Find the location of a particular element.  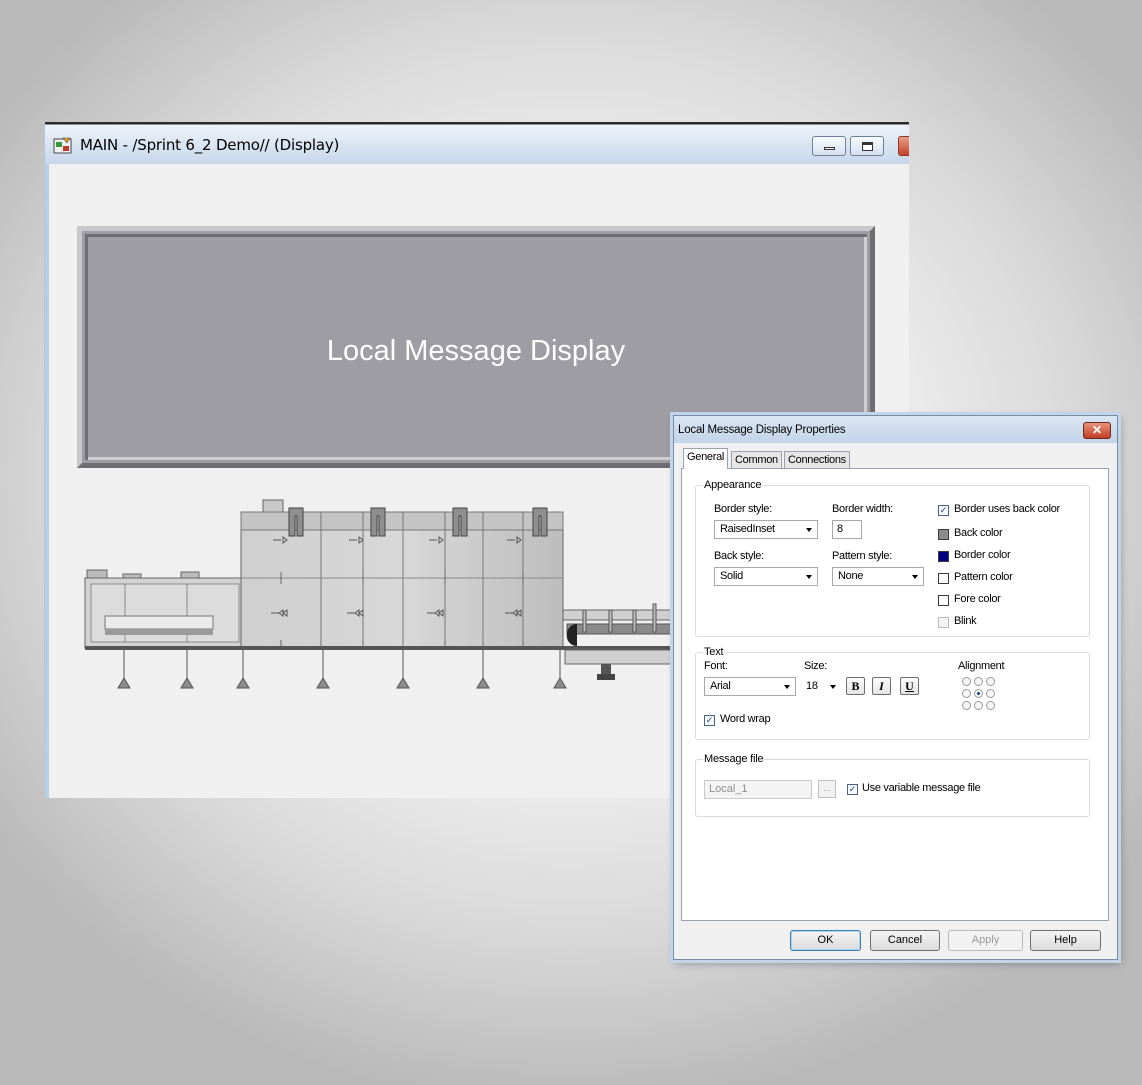

cancel-button: Cancel is located at coordinates (905, 940).